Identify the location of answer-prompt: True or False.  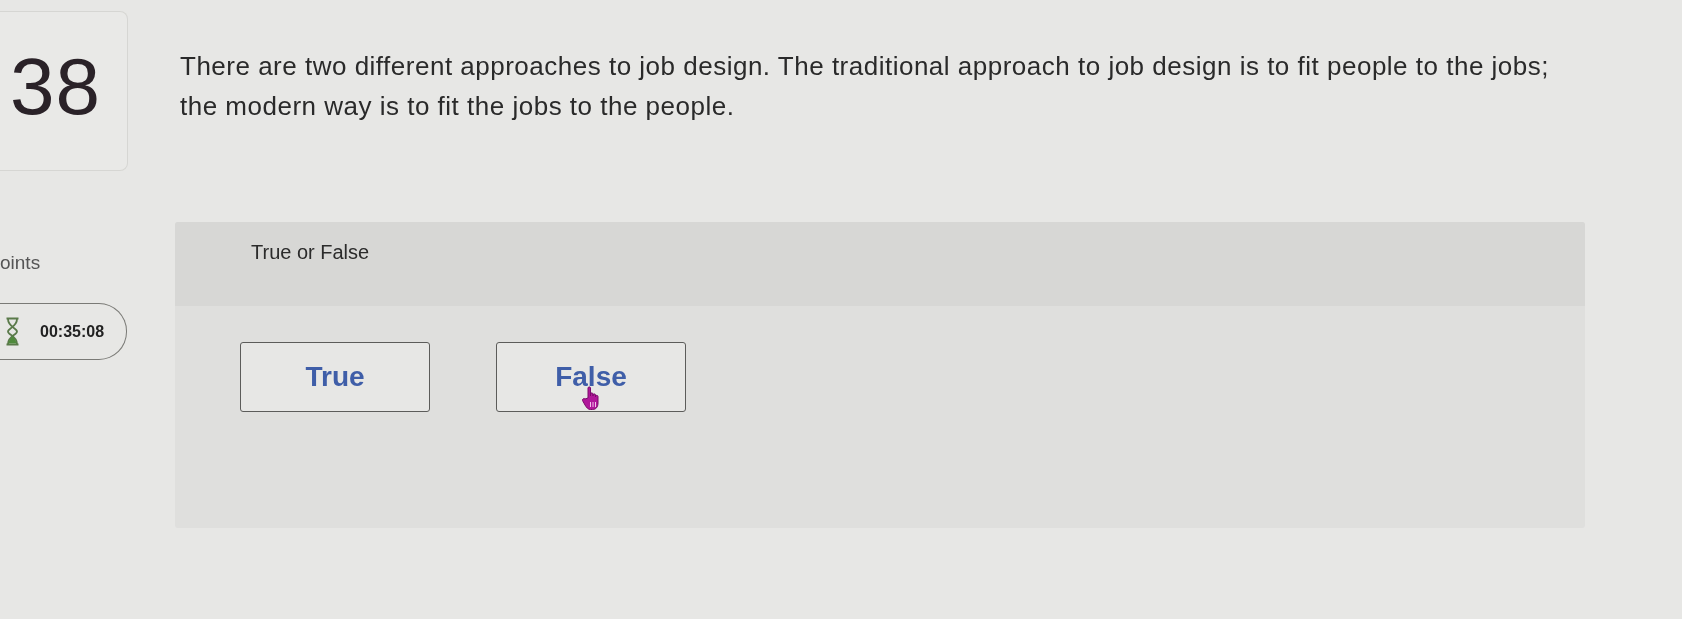
(310, 252).